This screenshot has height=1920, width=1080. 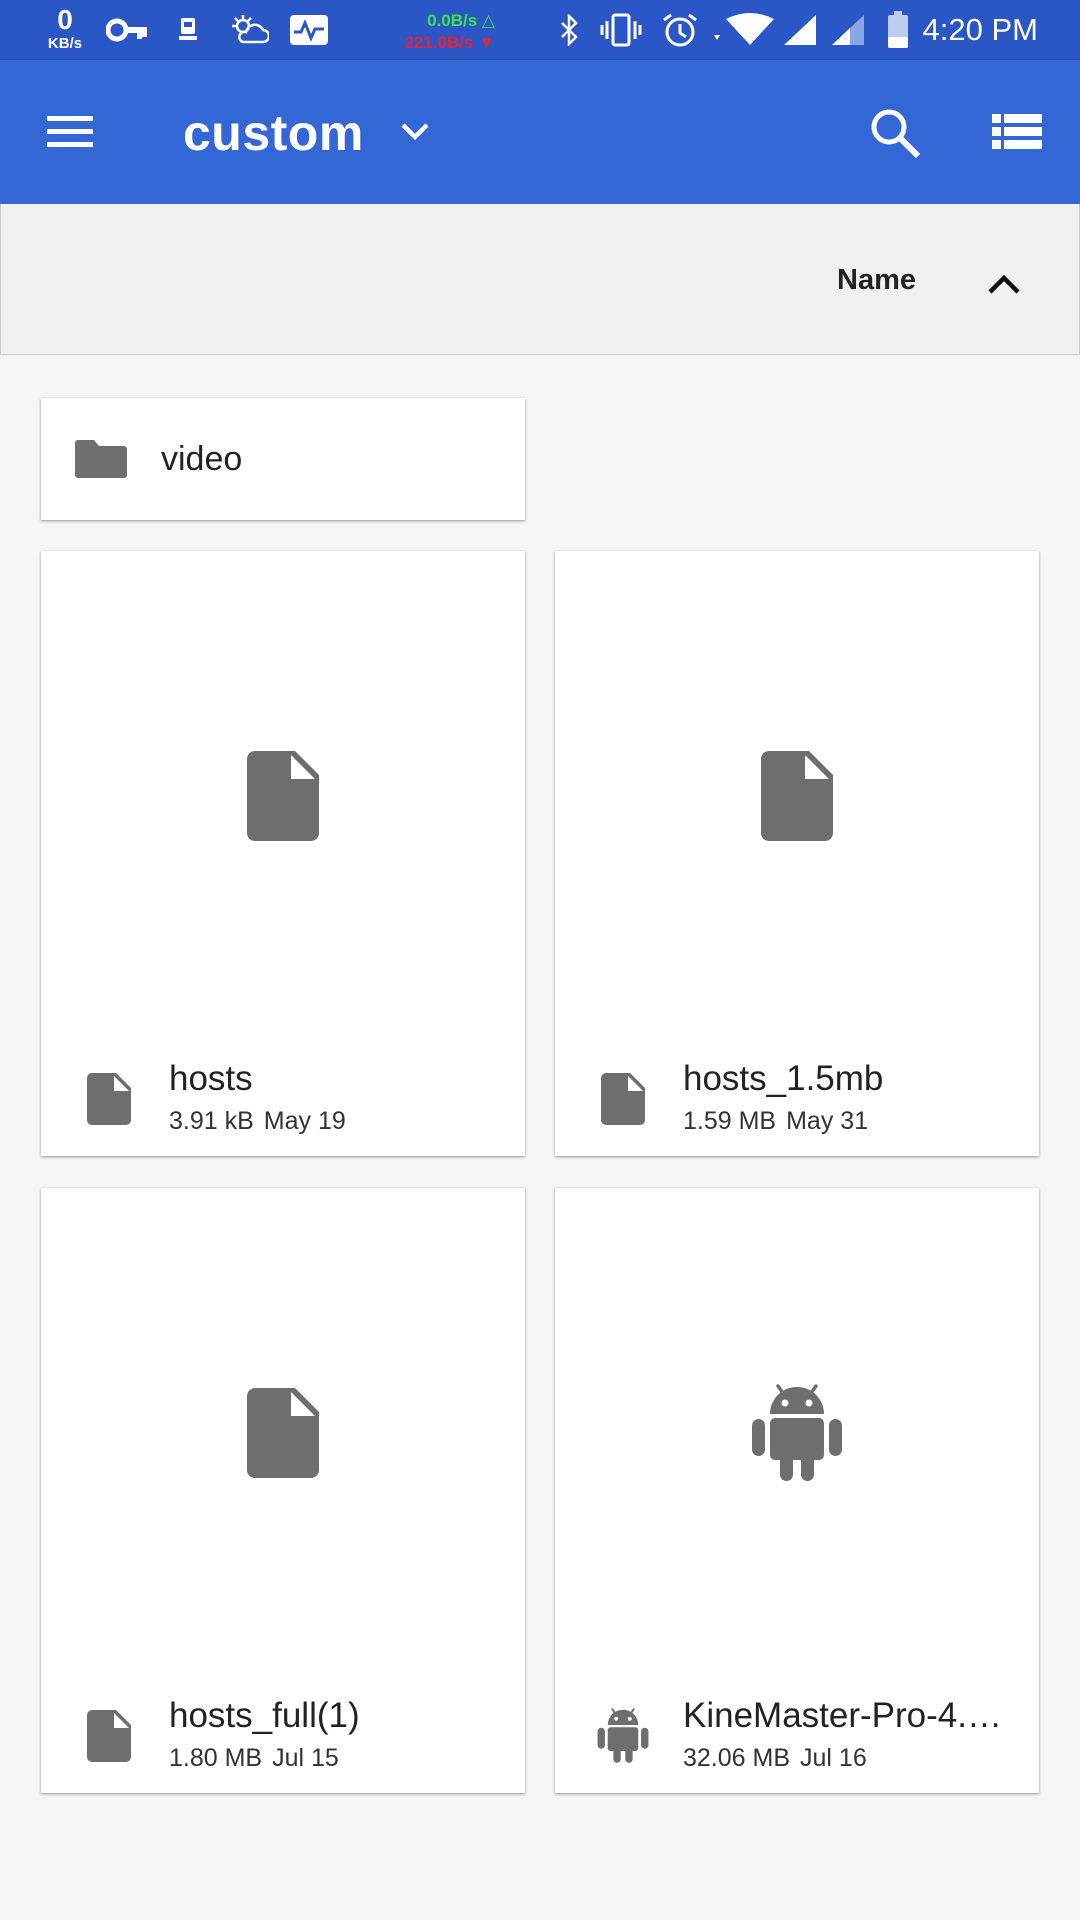 I want to click on file-name: hosts, so click(x=211, y=1078).